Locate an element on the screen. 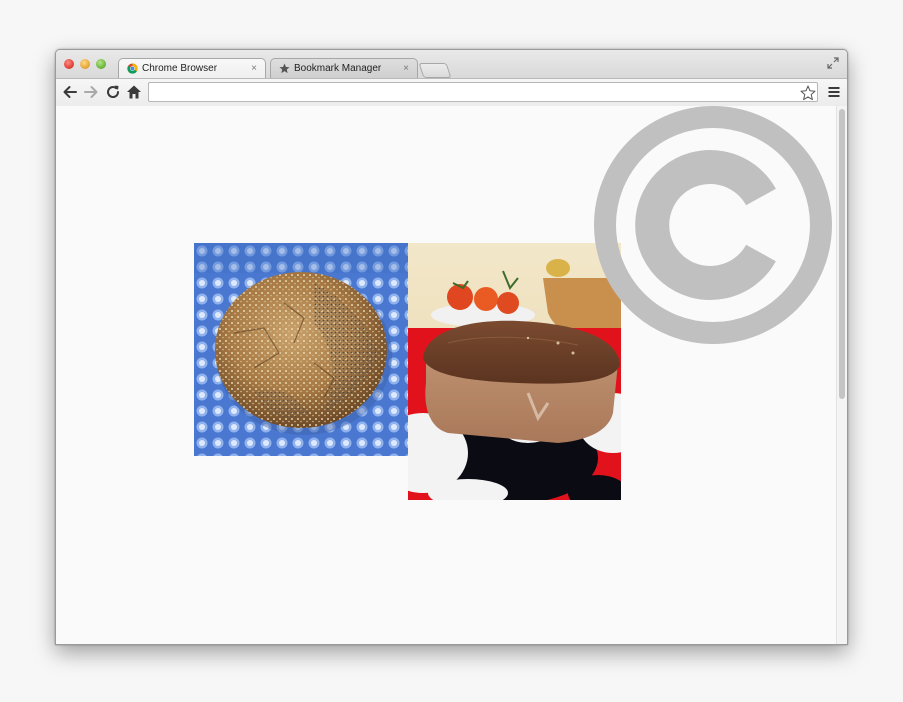 The height and width of the screenshot is (702, 903). tab-label: Chrome Browser is located at coordinates (180, 68).